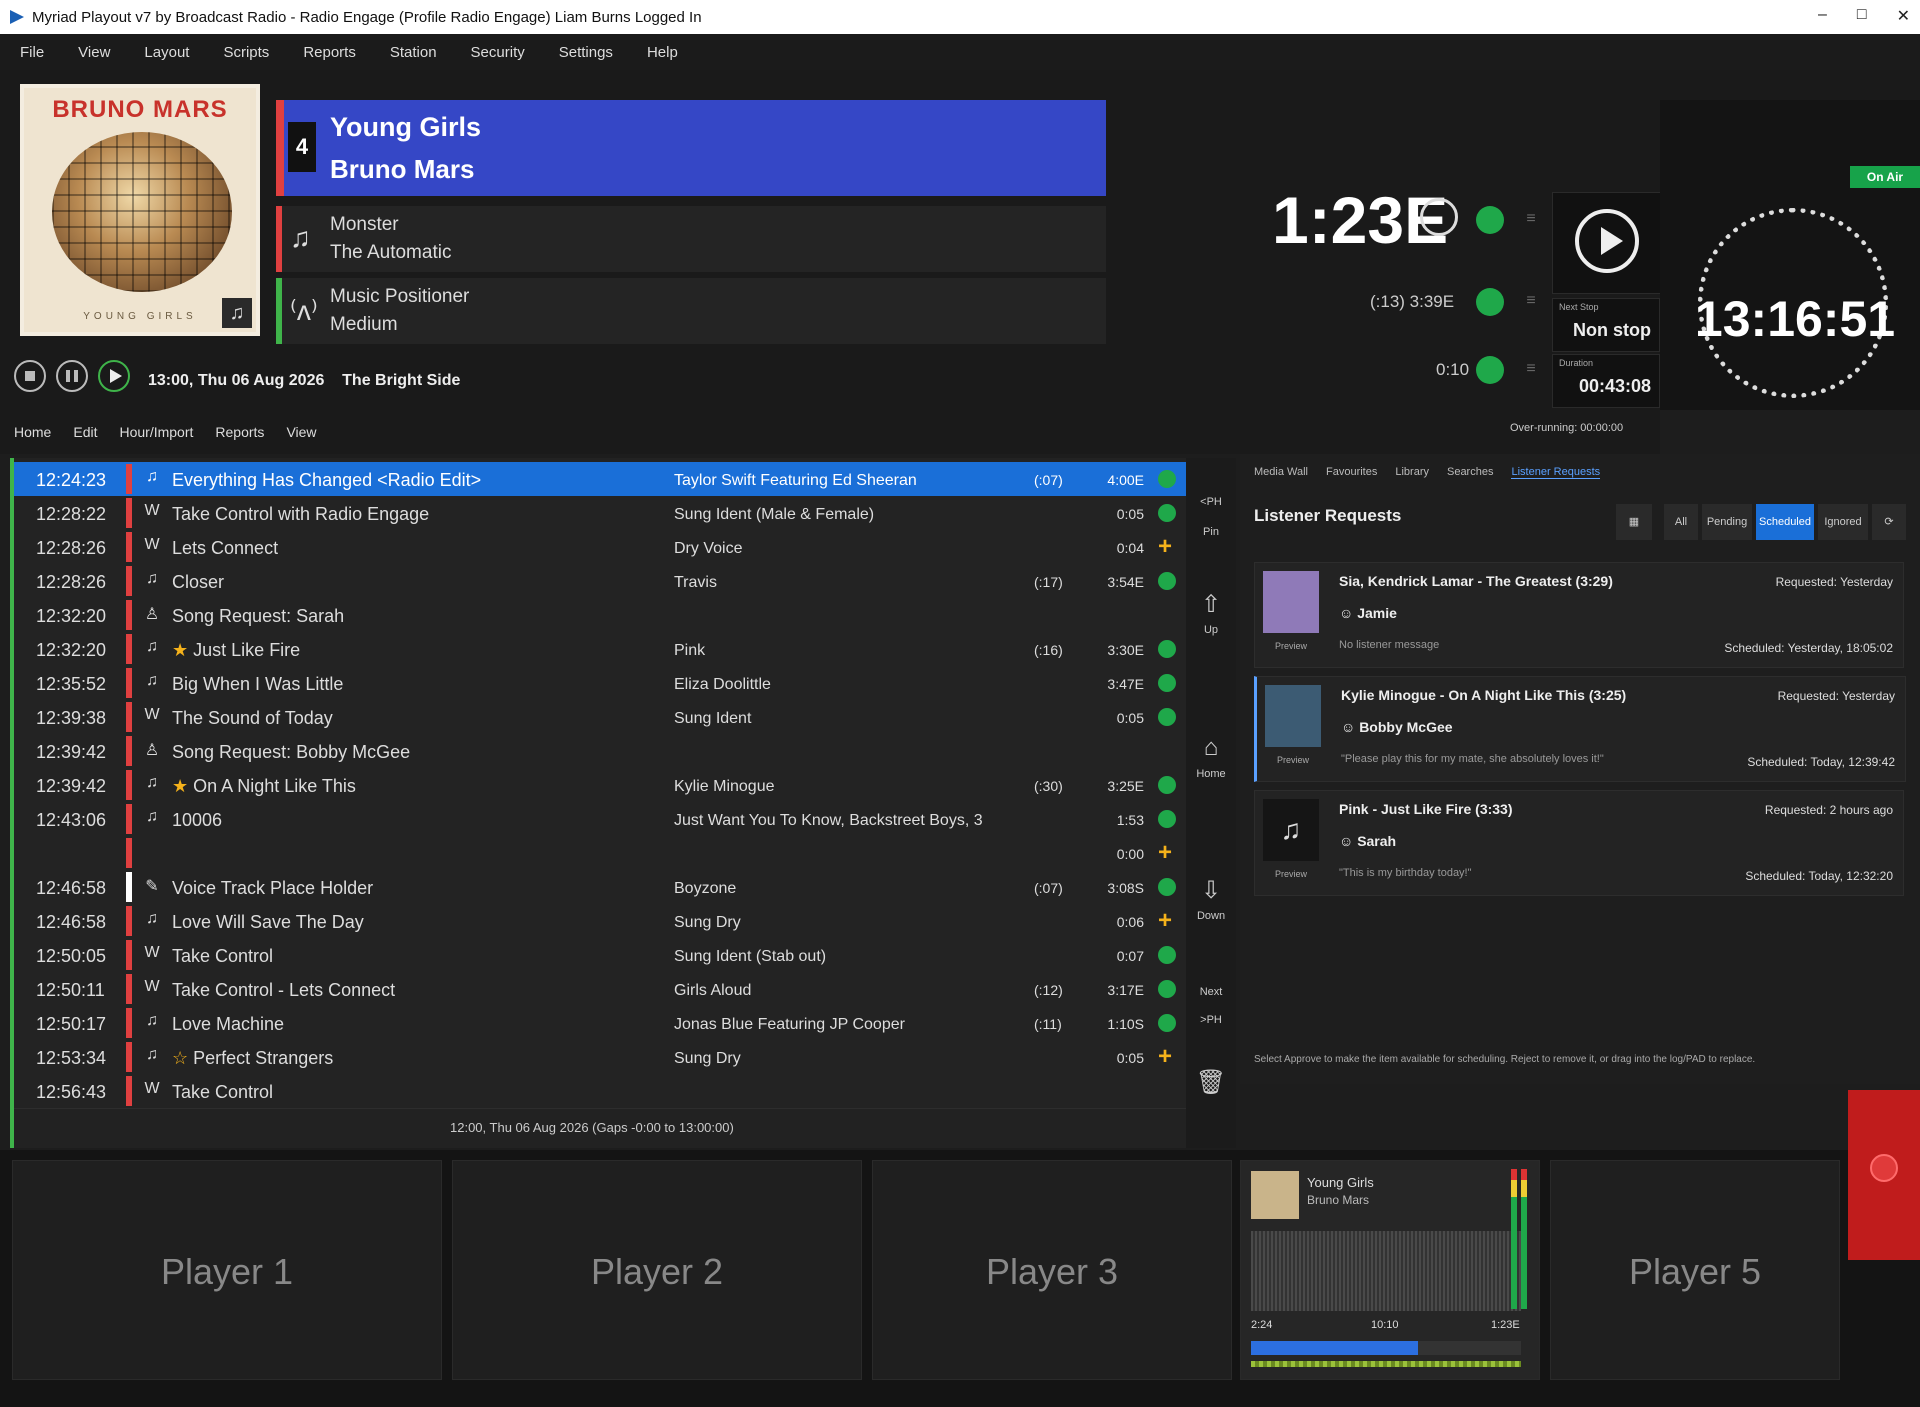 This screenshot has width=1920, height=1407. I want to click on tab-edit: Edit, so click(85, 432).